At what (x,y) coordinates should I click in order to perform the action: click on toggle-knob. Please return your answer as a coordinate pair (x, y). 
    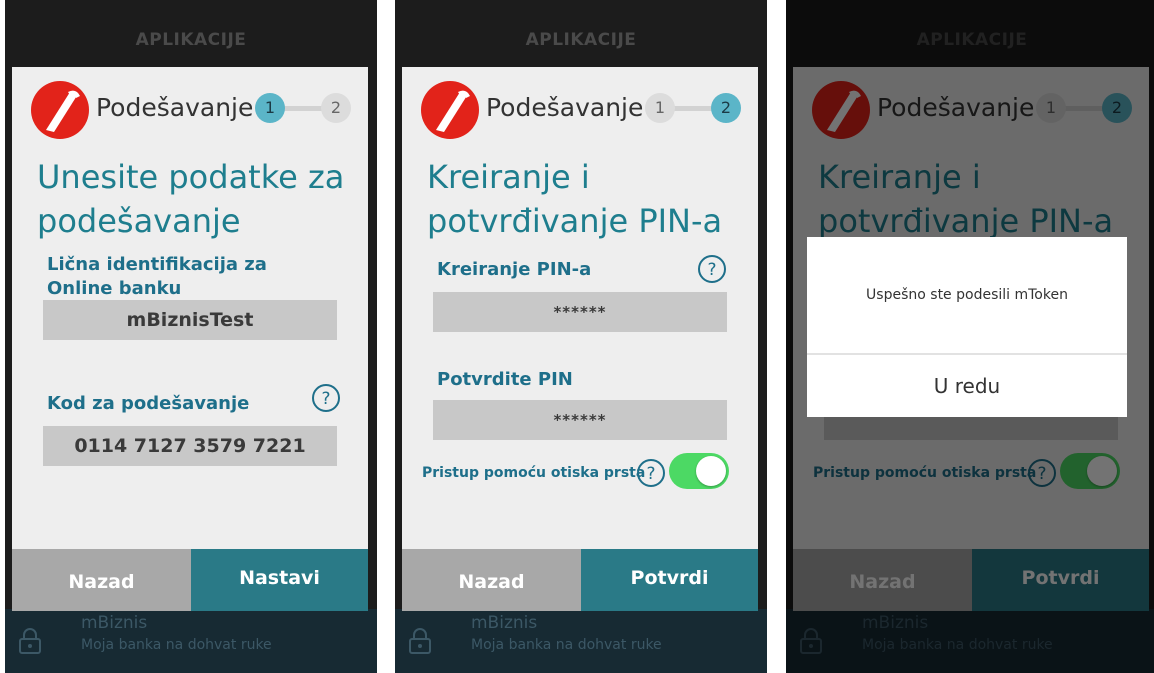
    Looking at the image, I should click on (711, 471).